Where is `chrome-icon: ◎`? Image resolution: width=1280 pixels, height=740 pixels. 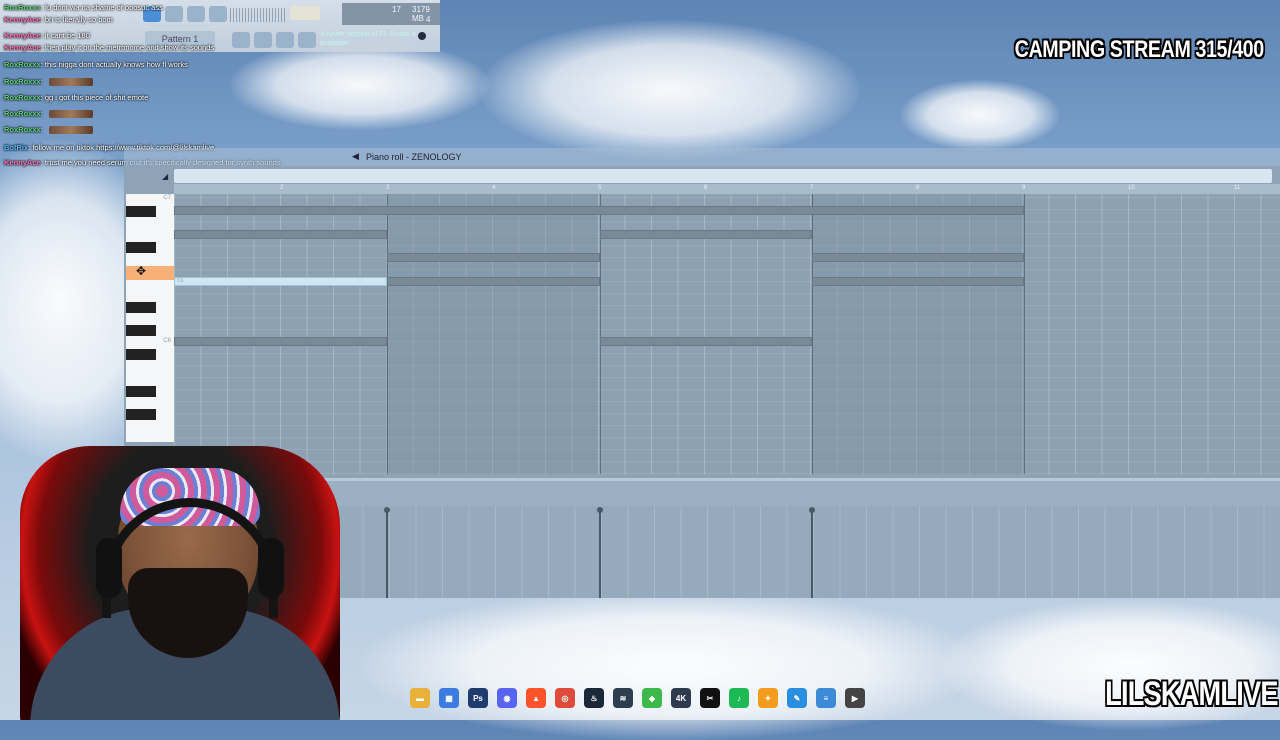 chrome-icon: ◎ is located at coordinates (565, 698).